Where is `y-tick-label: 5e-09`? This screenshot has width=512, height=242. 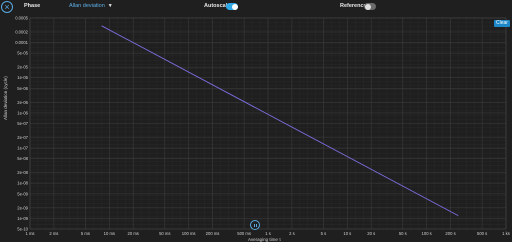 y-tick-label: 5e-09 is located at coordinates (22, 193).